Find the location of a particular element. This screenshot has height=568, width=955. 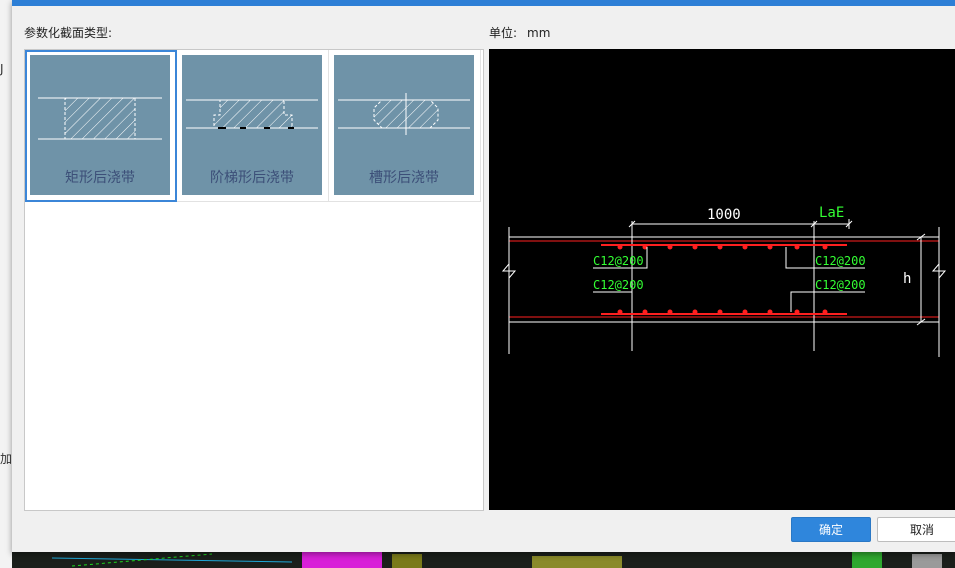

grooved-section-thumbnail: 槽形后浇带 is located at coordinates (404, 125).